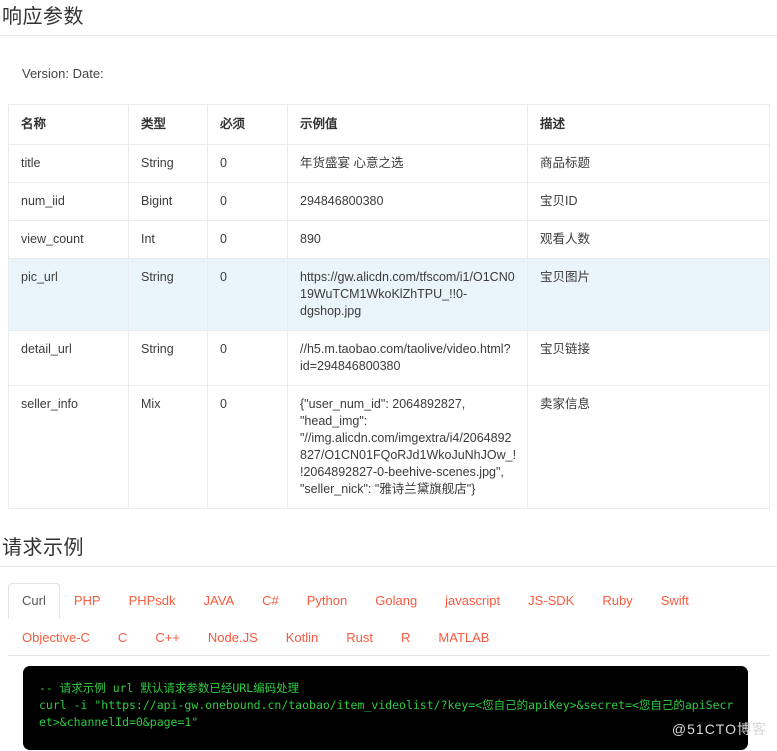 The image size is (777, 751). Describe the element at coordinates (219, 601) in the screenshot. I see `tab-java: JAVA` at that location.